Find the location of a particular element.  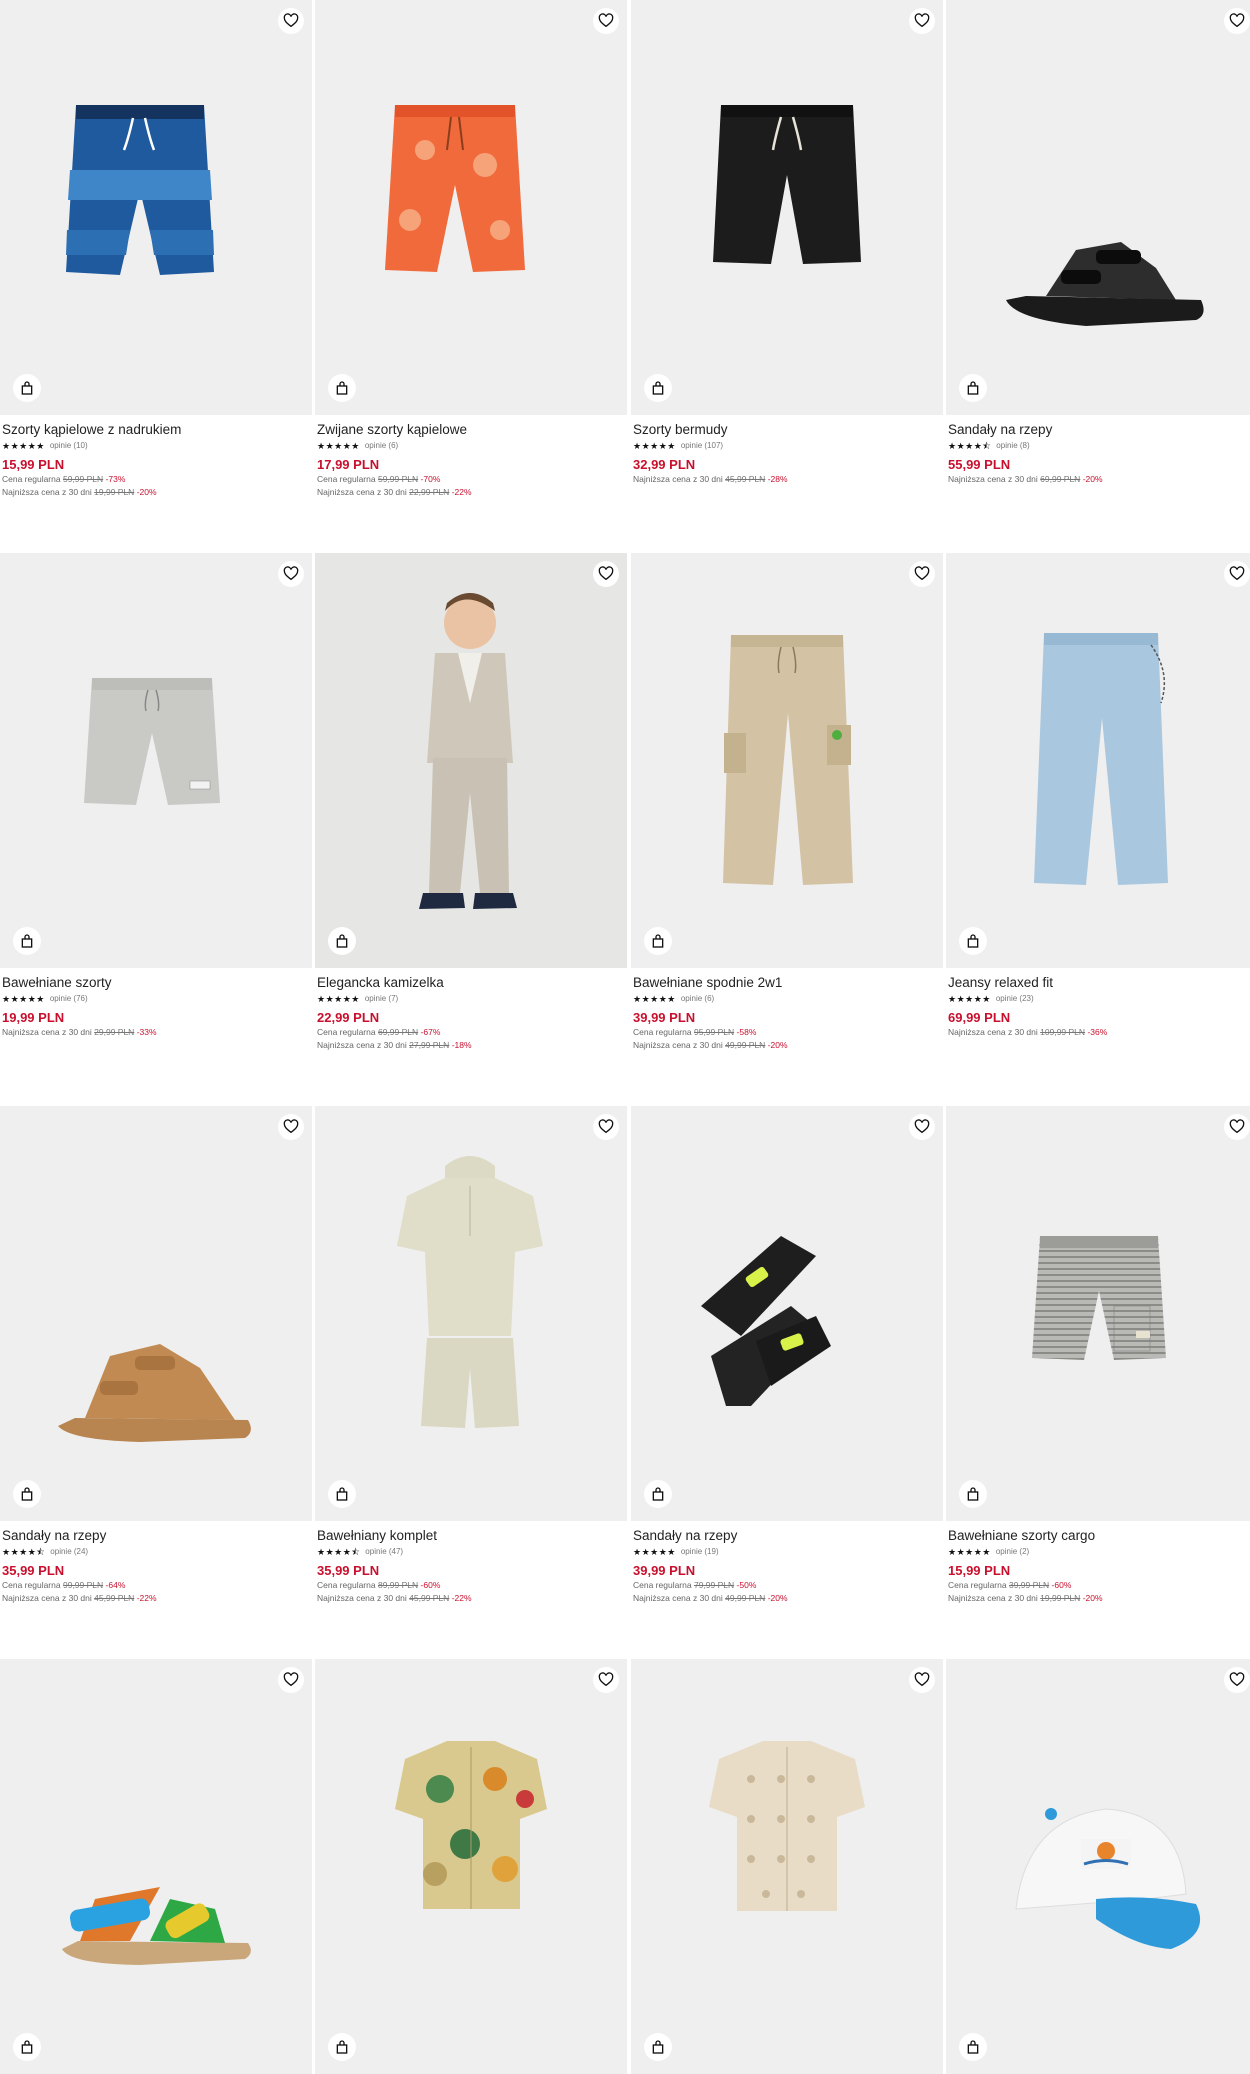

lowest-price-discount: -28% is located at coordinates (777, 479).